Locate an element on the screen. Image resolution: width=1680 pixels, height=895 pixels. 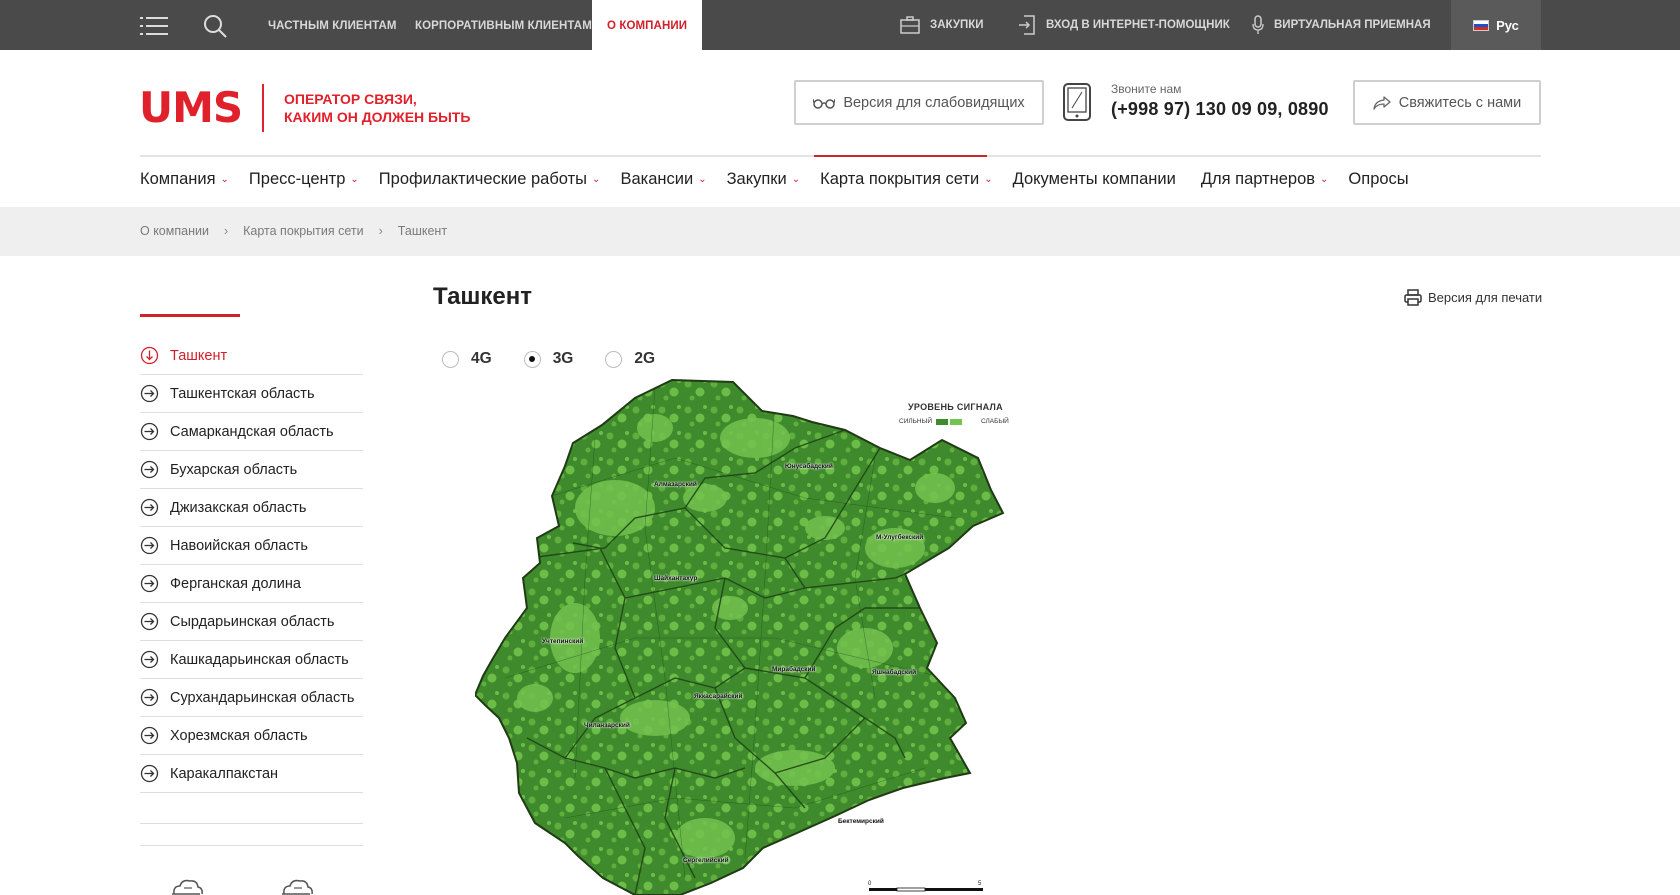
login-link: ВХОД В ИНТЕРНЕТ-ПОМОЩНИК is located at coordinates (1124, 25).